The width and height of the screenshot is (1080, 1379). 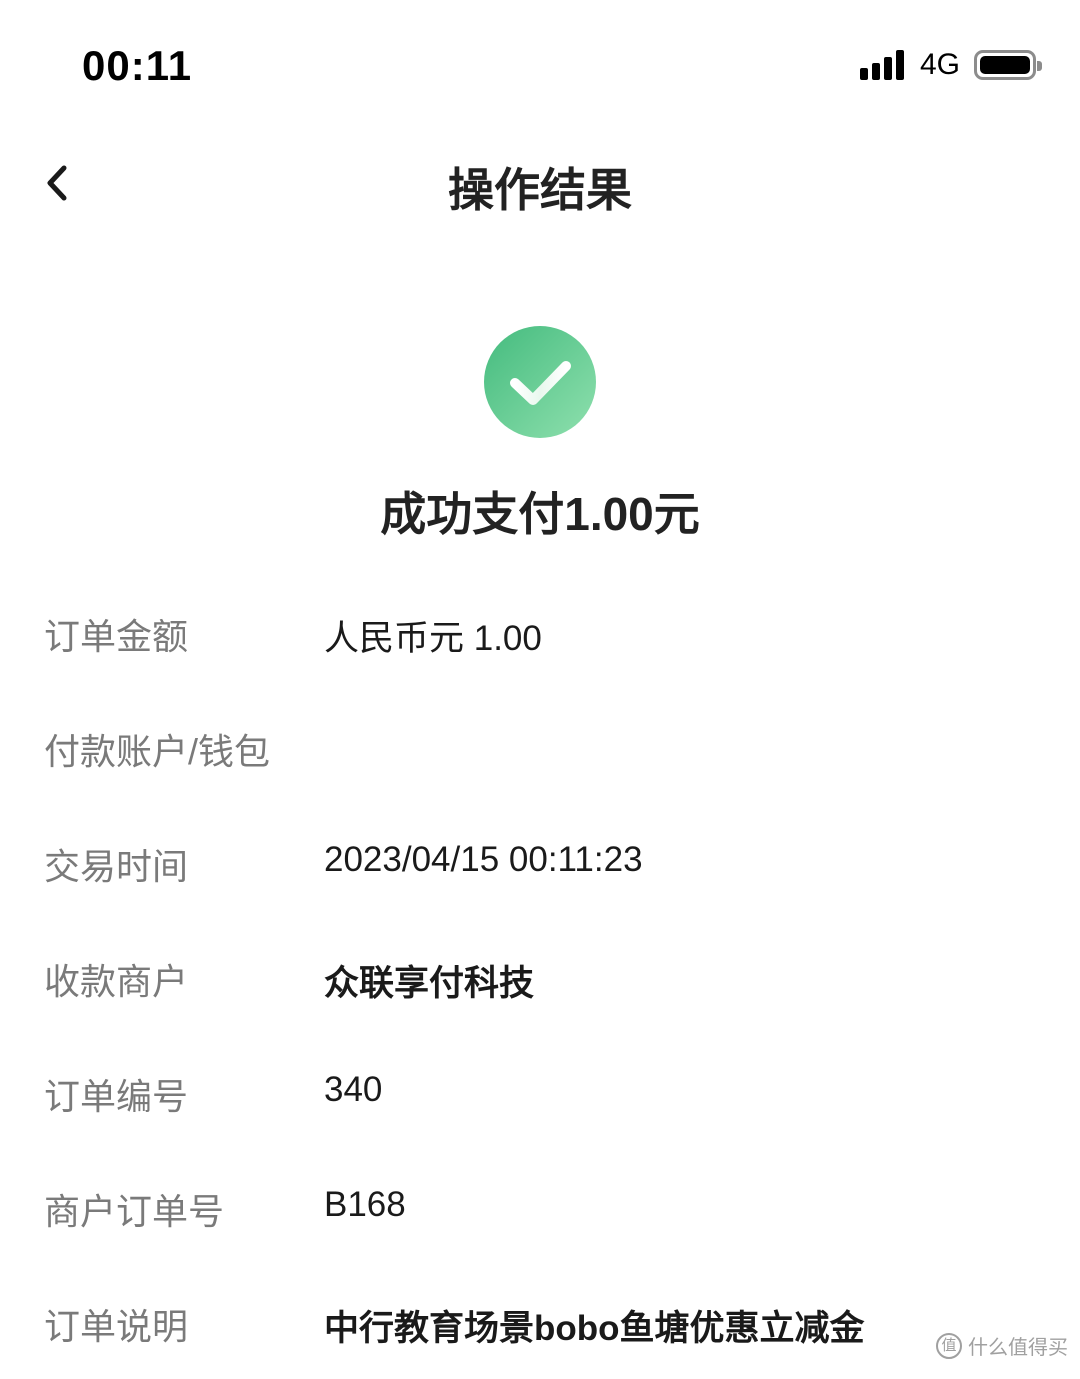 What do you see at coordinates (116, 1096) in the screenshot?
I see `detail-label: 订单编号` at bounding box center [116, 1096].